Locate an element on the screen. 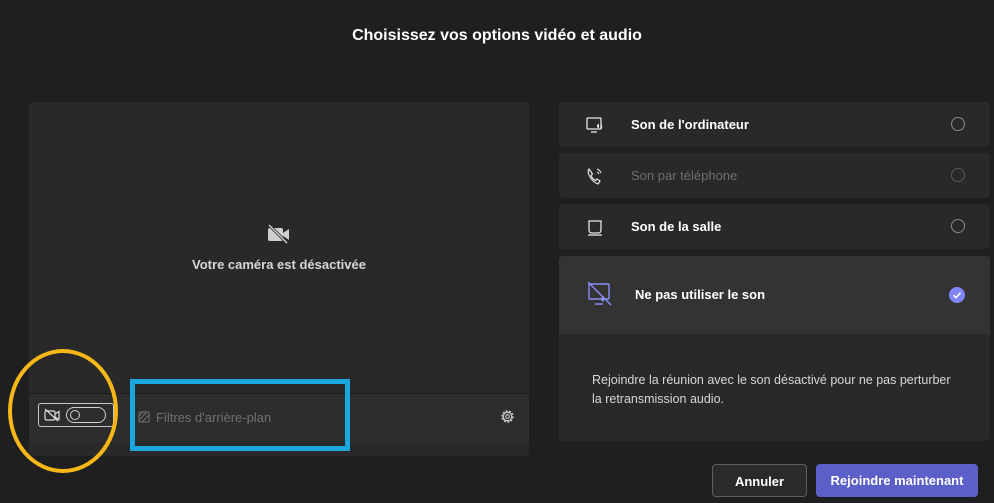 The width and height of the screenshot is (994, 503). annotation-highlight-rectangle is located at coordinates (240, 415).